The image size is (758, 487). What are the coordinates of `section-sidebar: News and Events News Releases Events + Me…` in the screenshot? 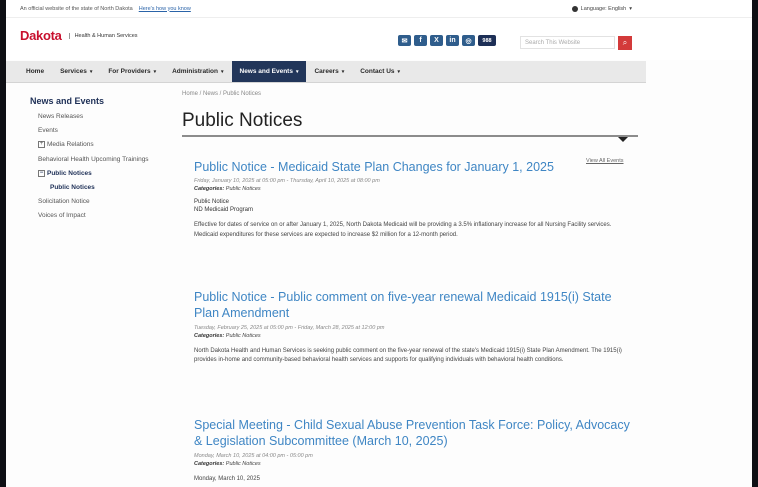 It's located at (100, 159).